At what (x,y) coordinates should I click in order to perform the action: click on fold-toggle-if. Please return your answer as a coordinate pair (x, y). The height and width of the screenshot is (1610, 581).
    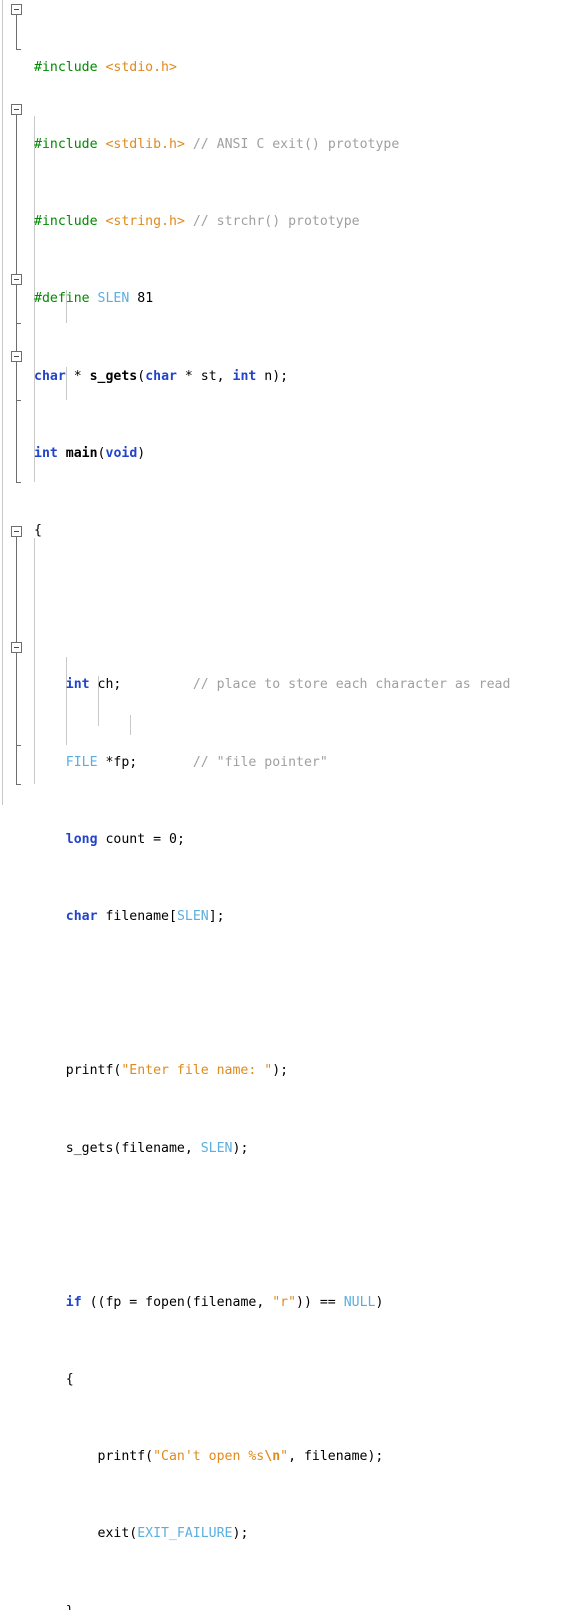
    Looking at the image, I should click on (16, 279).